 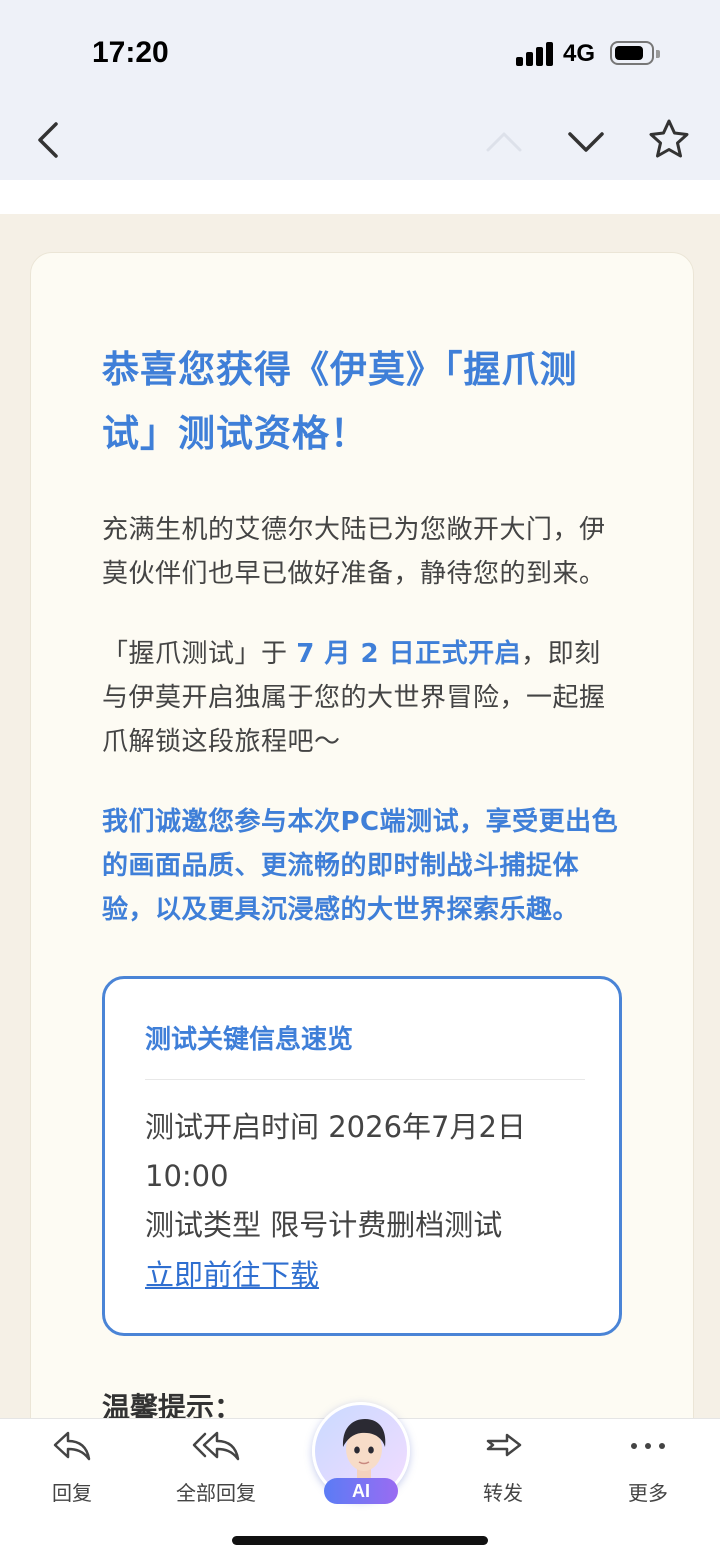 What do you see at coordinates (504, 1445) in the screenshot?
I see `forward-icon` at bounding box center [504, 1445].